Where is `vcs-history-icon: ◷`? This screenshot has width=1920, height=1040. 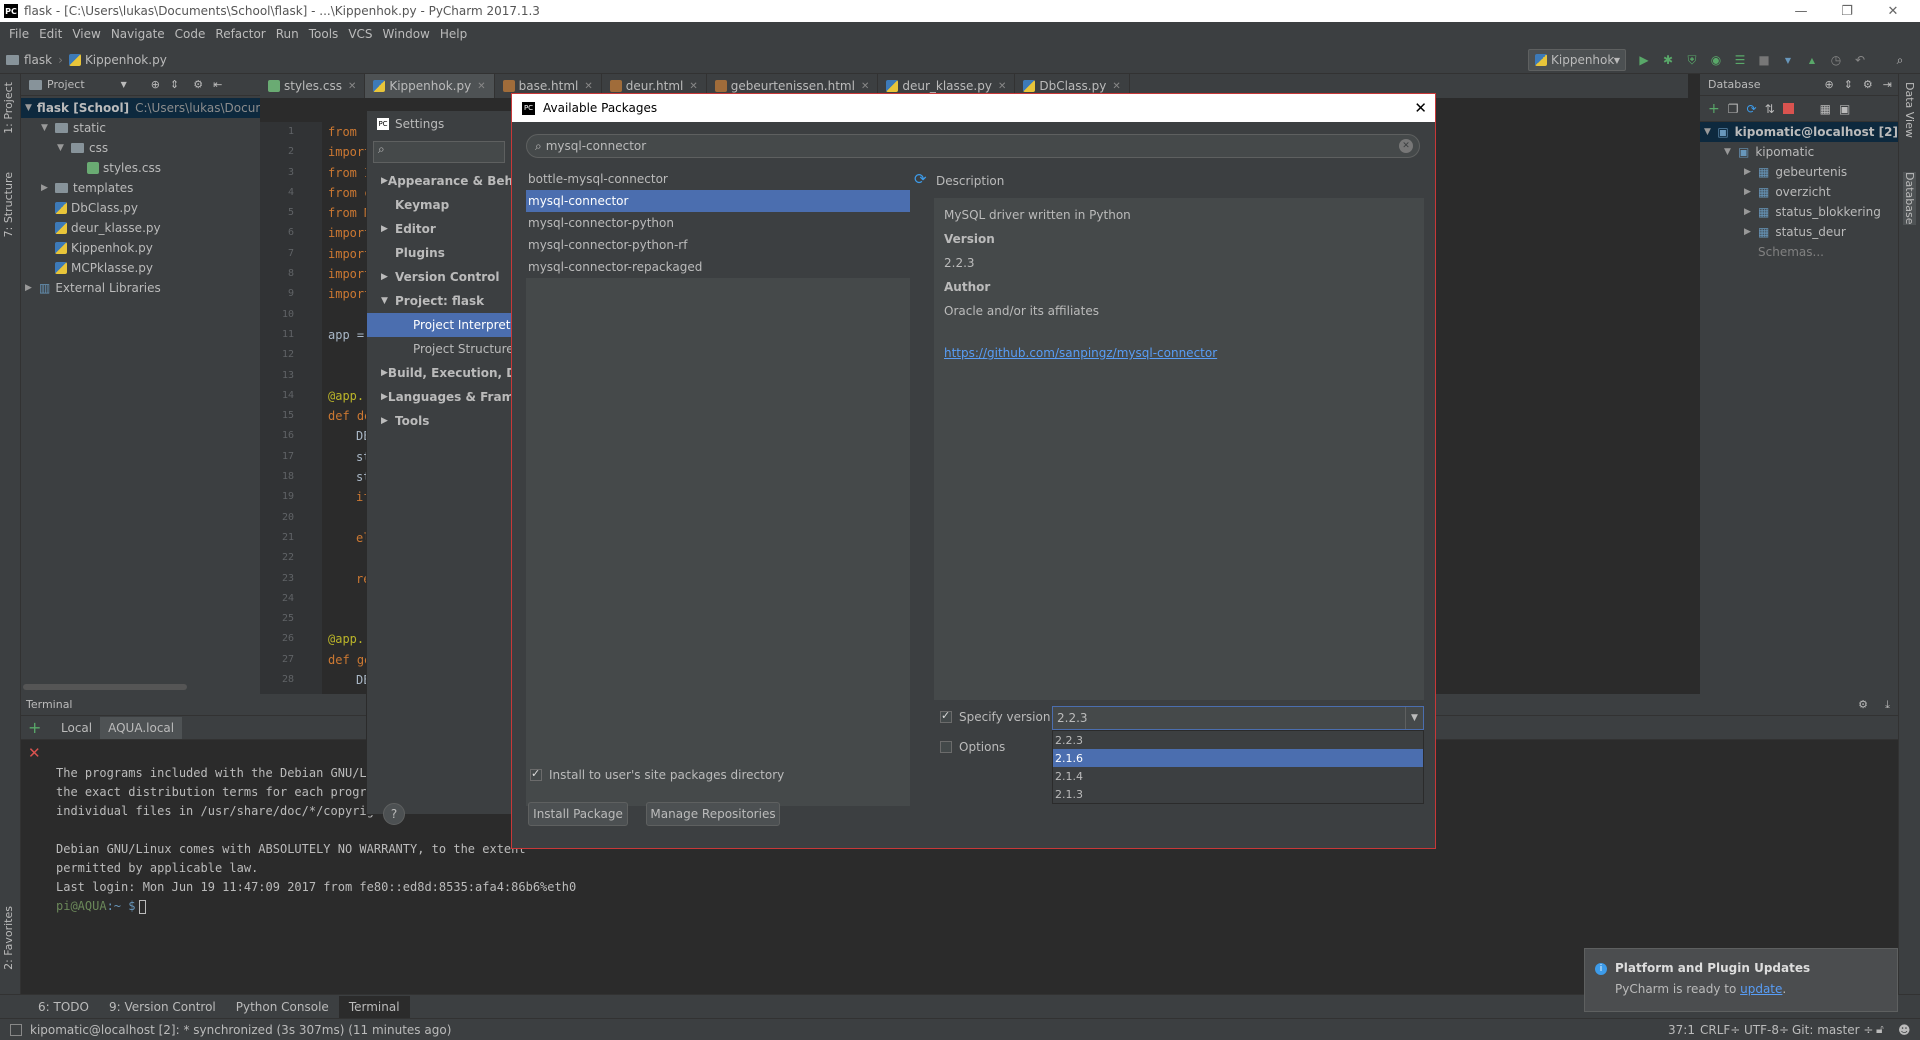 vcs-history-icon: ◷ is located at coordinates (1836, 60).